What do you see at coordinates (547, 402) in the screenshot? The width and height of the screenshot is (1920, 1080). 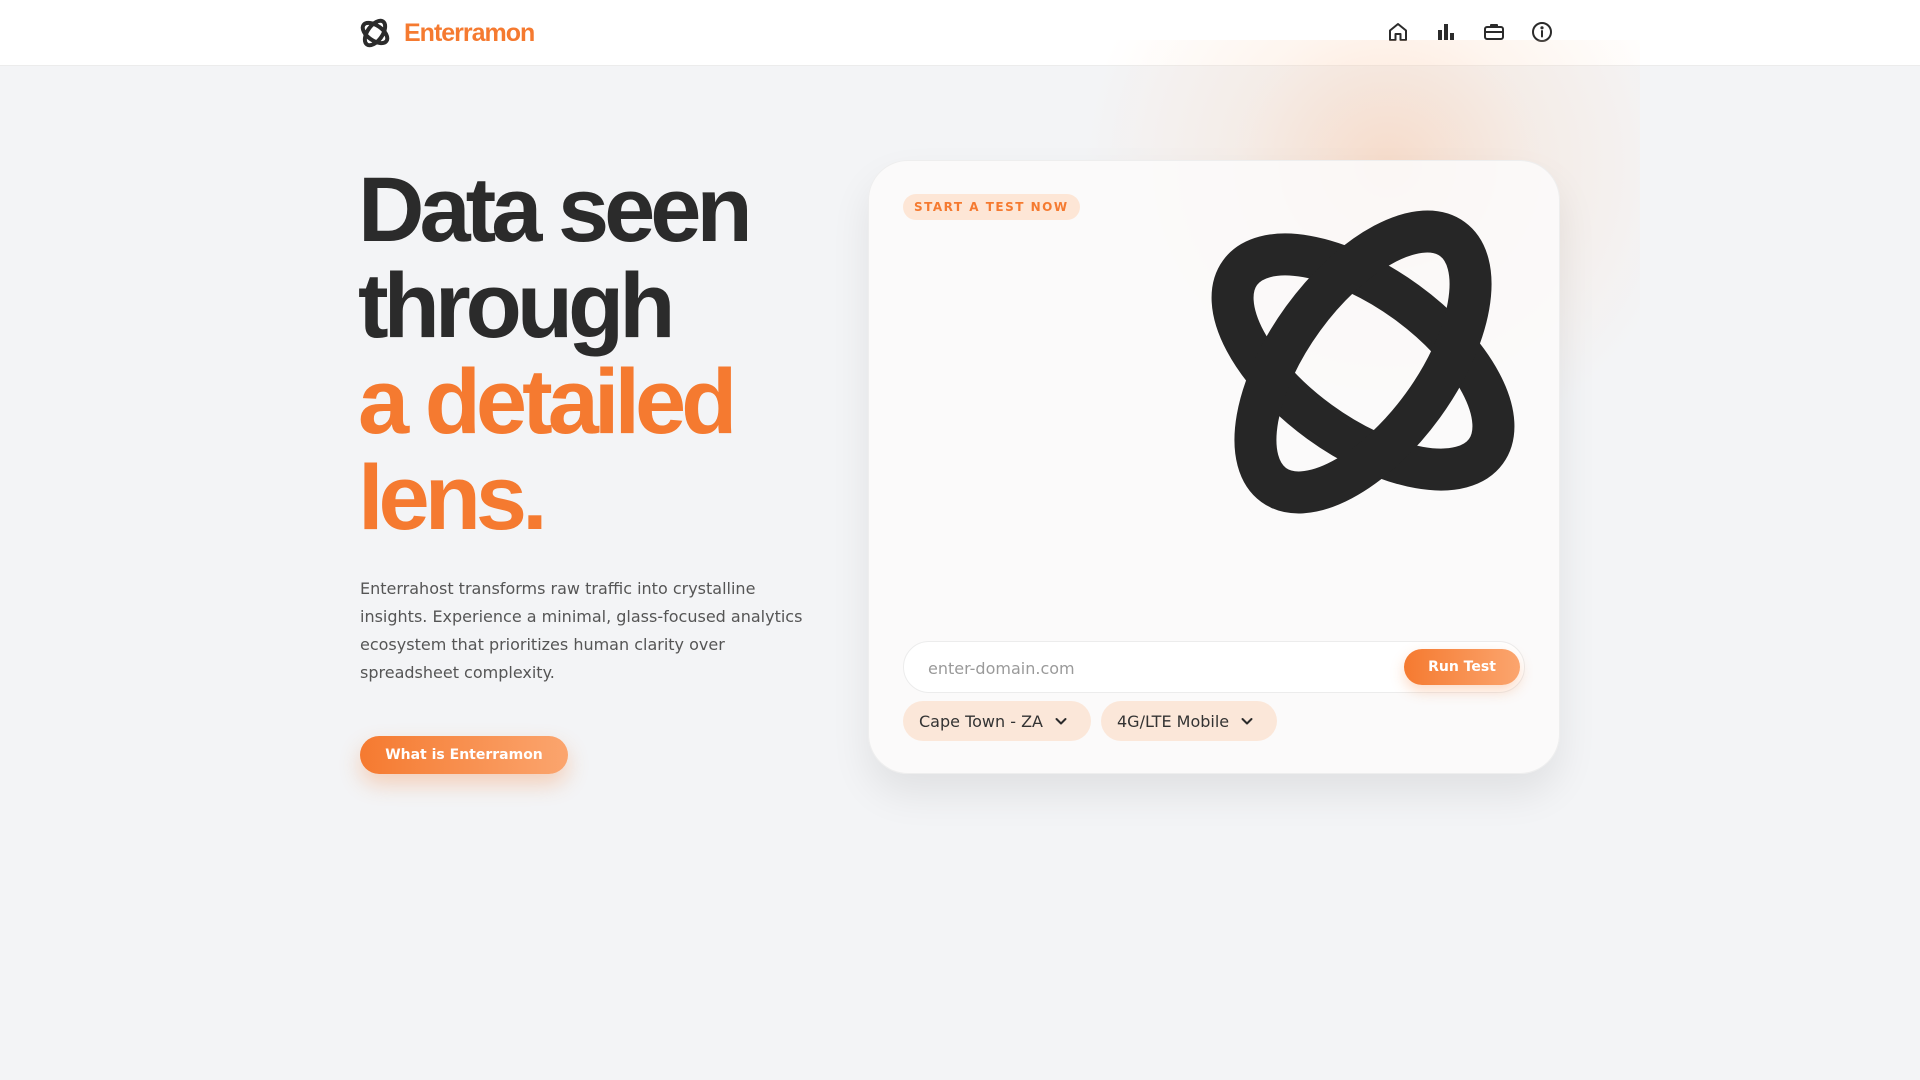 I see `hero-title-line-3: a detailed` at bounding box center [547, 402].